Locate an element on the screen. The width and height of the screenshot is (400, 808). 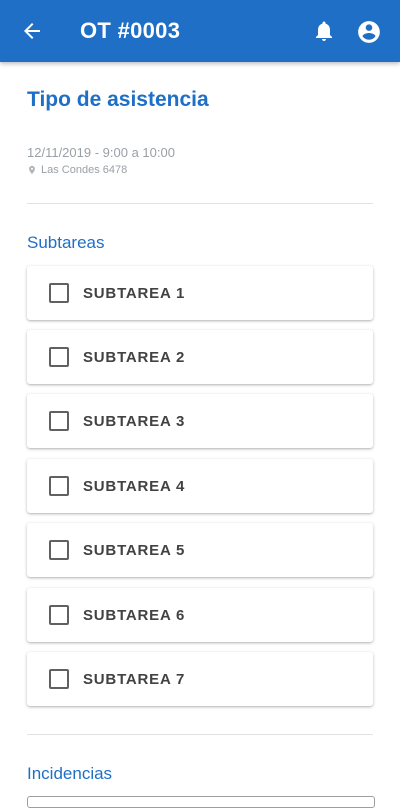
subtask-card: SUBTAREA 2 is located at coordinates (200, 357).